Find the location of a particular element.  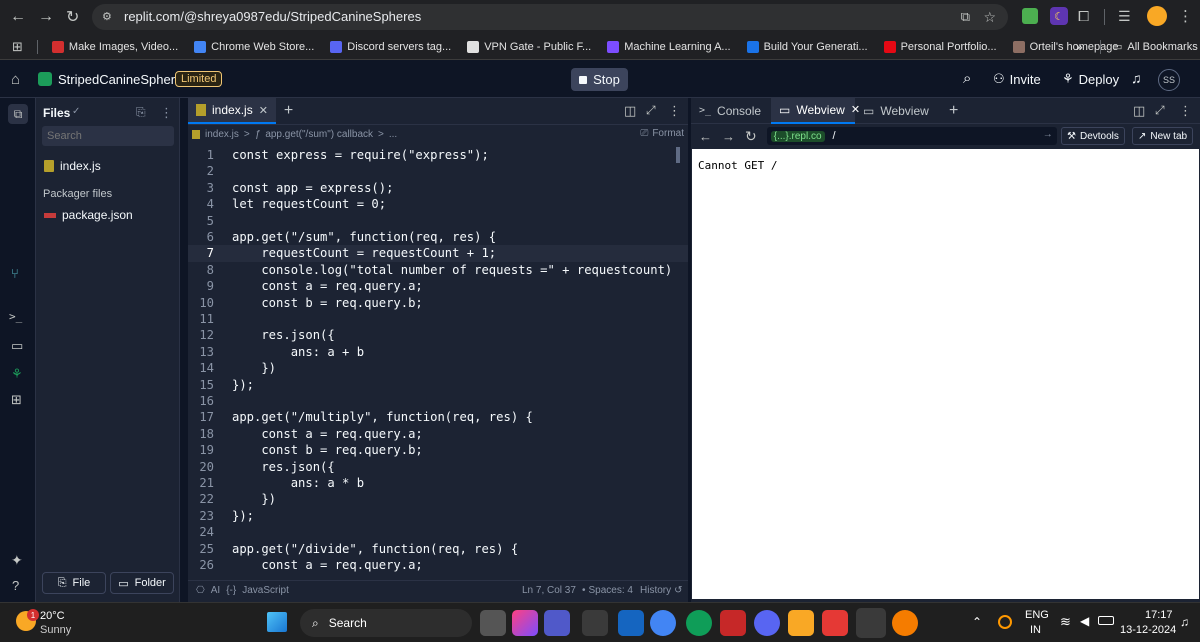

packager-file-item: package.json is located at coordinates (88, 215).